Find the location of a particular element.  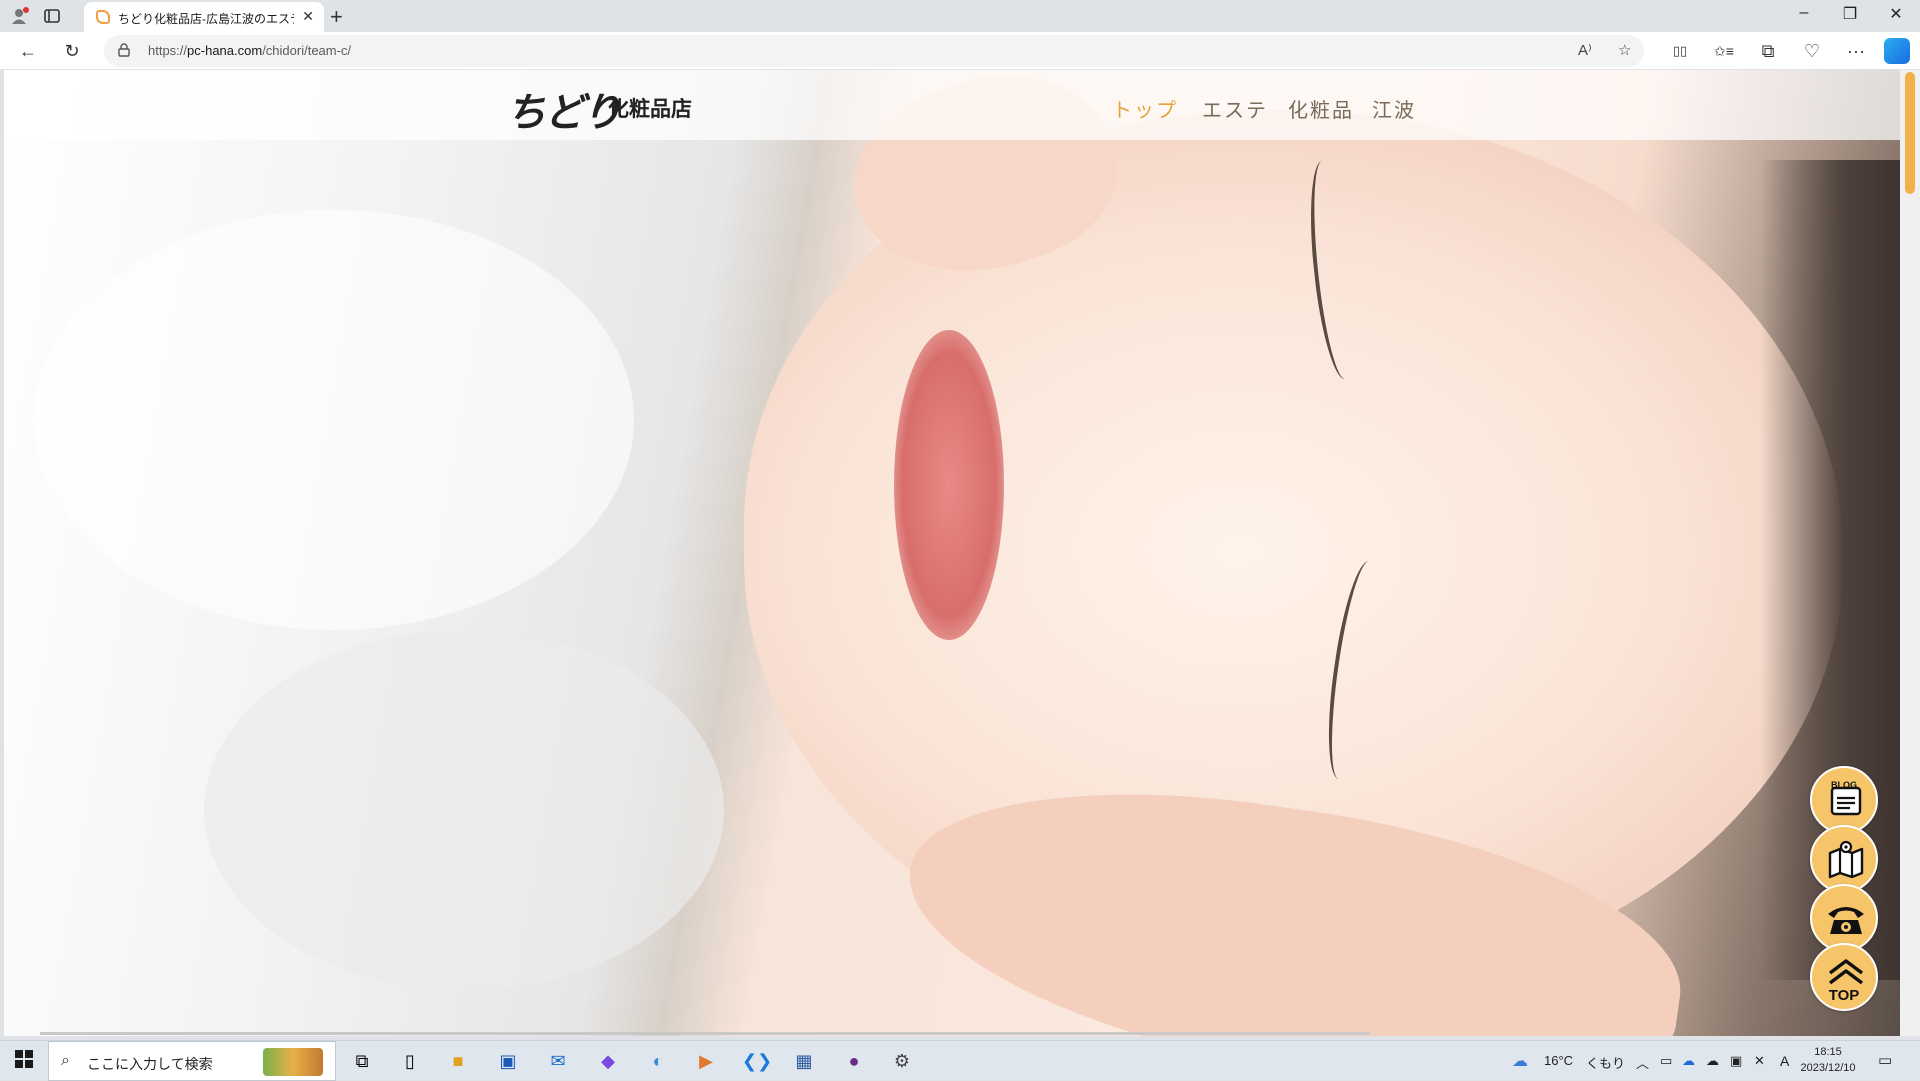

clock: 18:15 2023/12/10 is located at coordinates (1828, 1060).